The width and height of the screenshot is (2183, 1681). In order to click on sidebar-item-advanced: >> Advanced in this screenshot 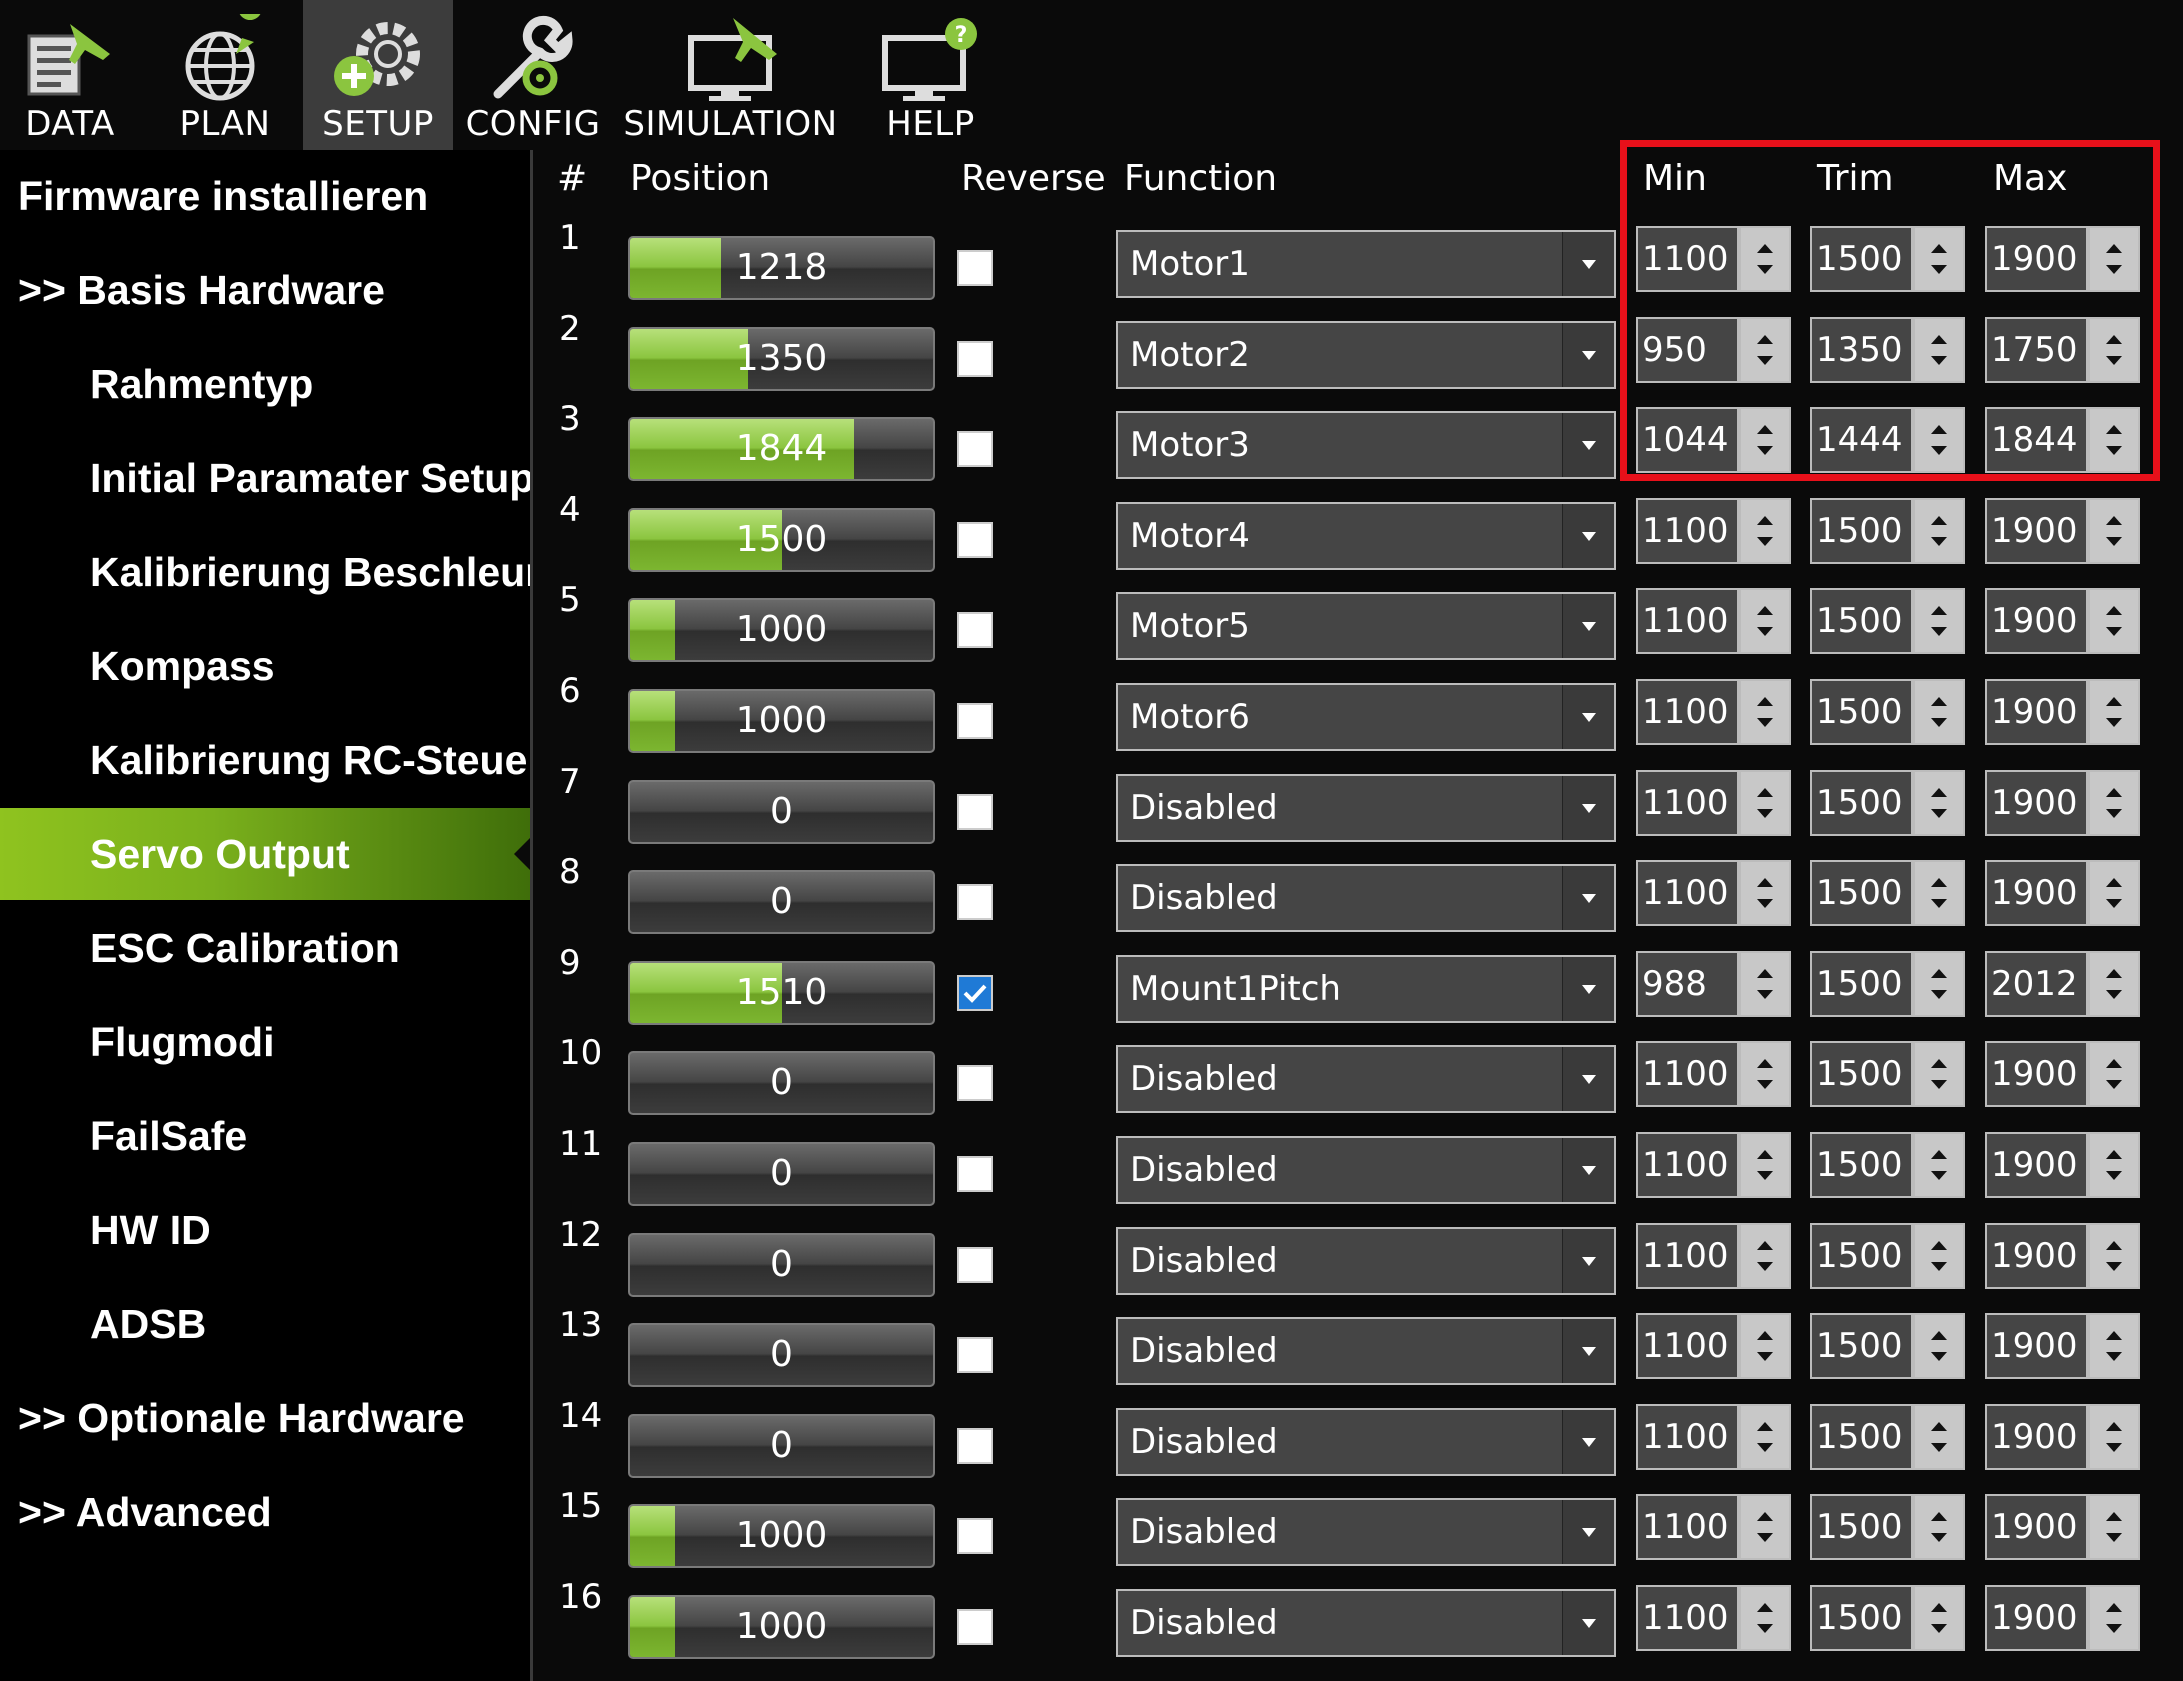, I will do `click(265, 1512)`.